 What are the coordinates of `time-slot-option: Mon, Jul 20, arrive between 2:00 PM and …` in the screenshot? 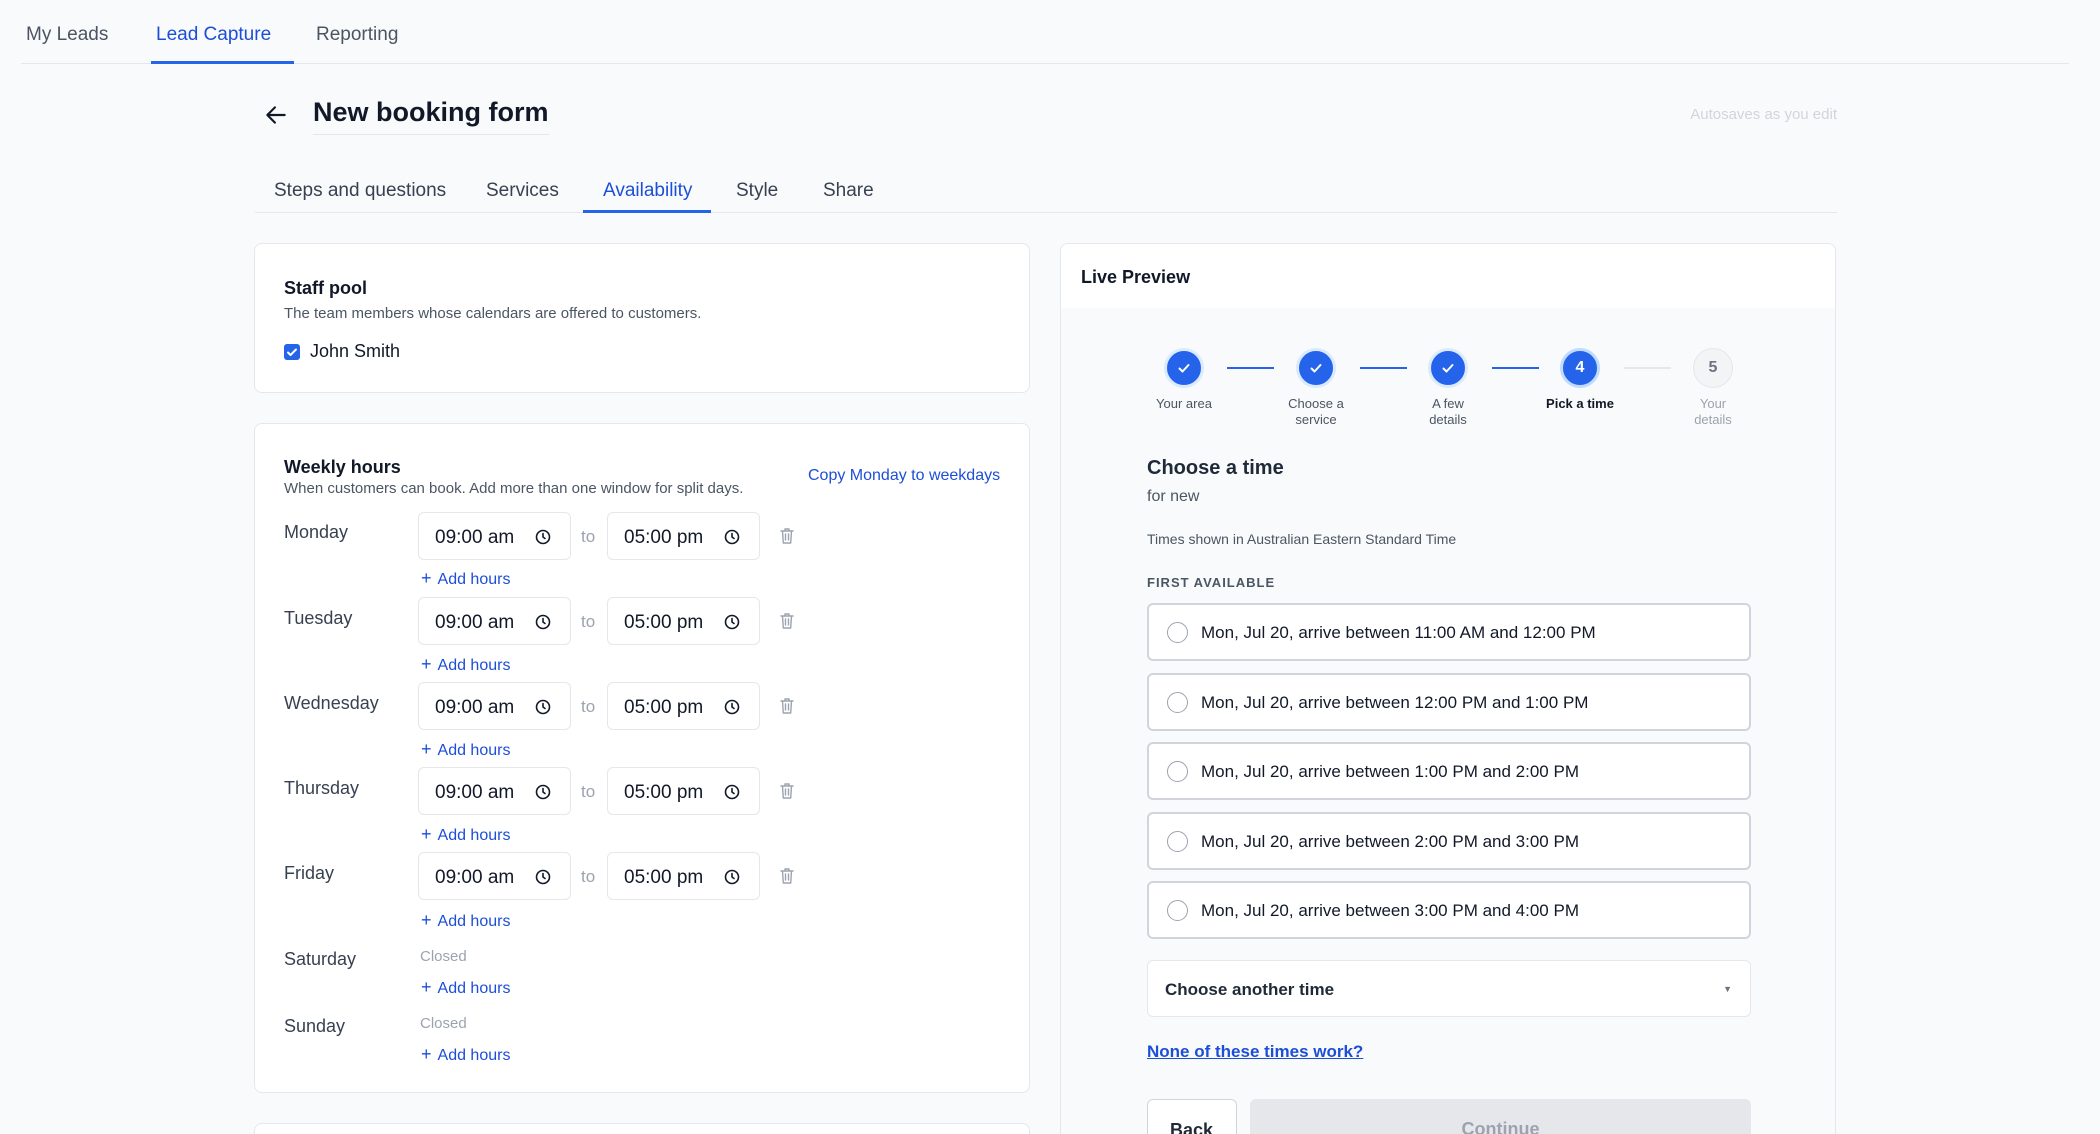 It's located at (1449, 841).